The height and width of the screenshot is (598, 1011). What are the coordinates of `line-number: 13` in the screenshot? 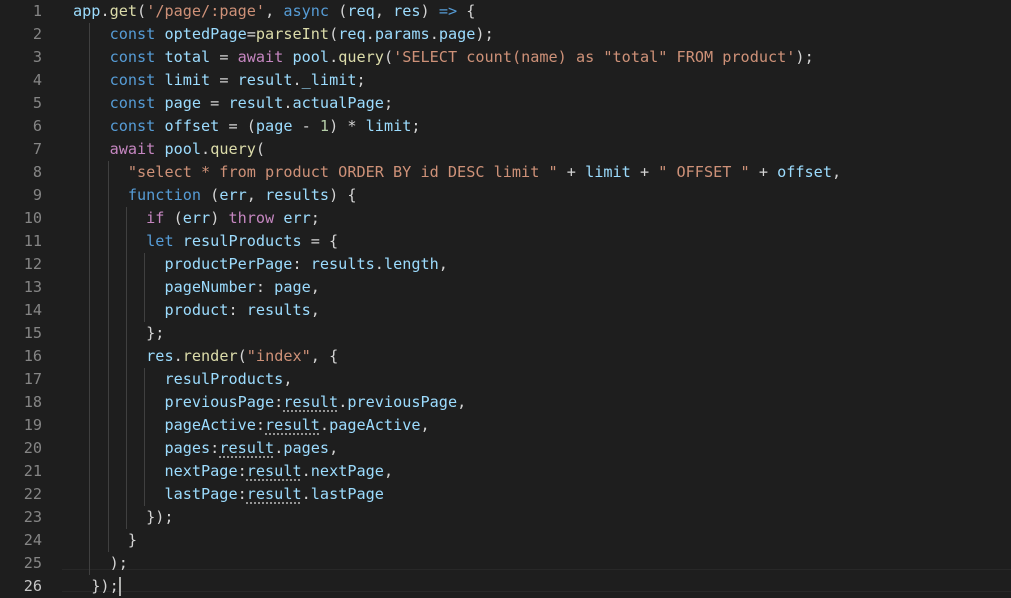 It's located at (32, 287).